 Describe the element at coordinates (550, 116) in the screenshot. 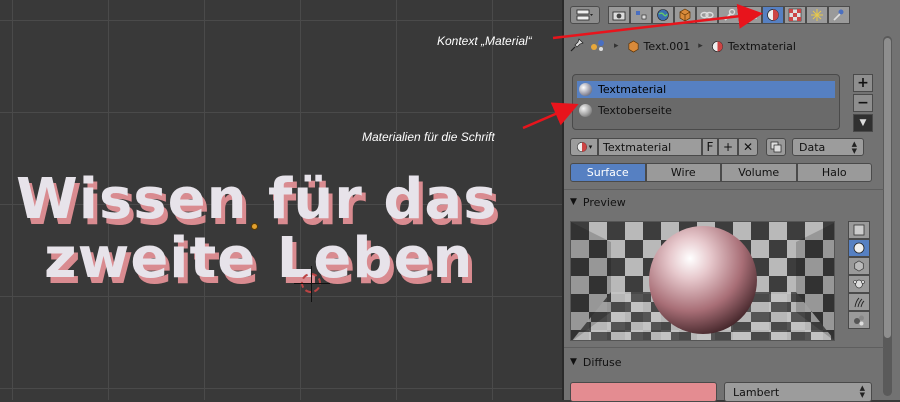

I see `arrow-to-material-slots` at that location.